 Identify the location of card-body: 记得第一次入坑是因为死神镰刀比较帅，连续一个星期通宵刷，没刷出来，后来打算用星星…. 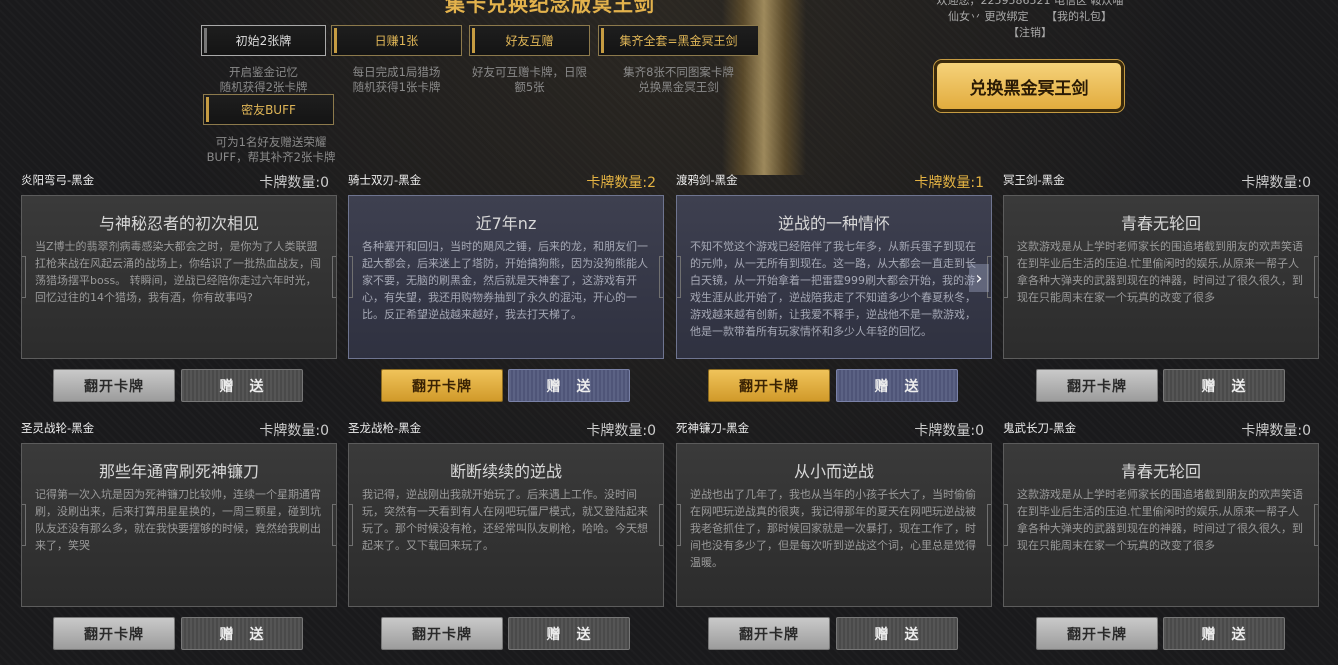
(178, 520).